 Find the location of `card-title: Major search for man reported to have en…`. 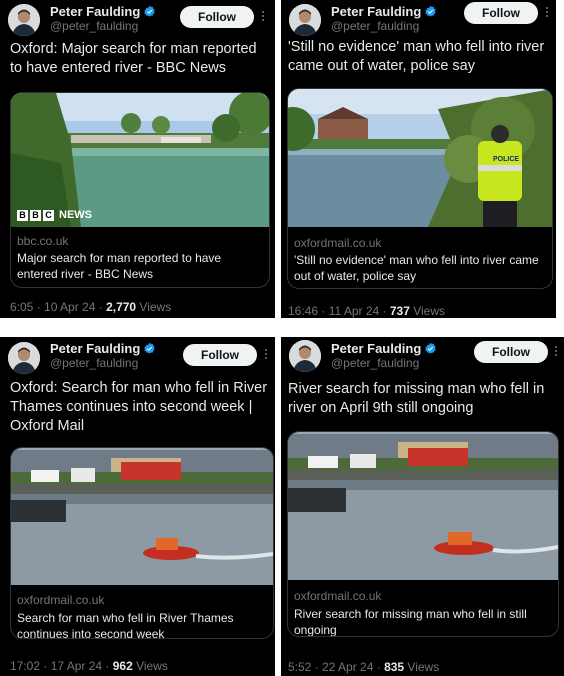

card-title: Major search for man reported to have en… is located at coordinates (119, 266).